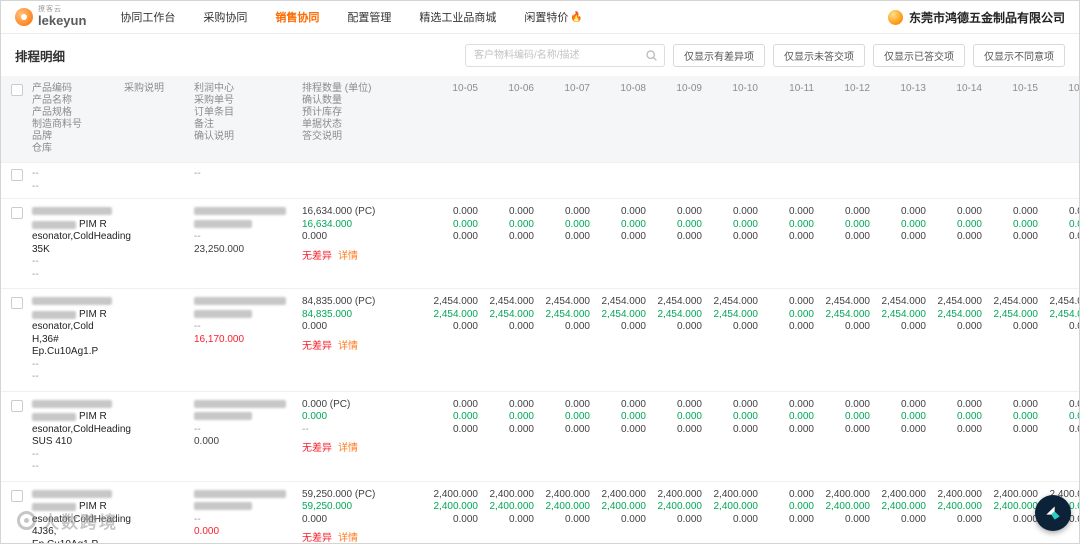 Image resolution: width=1080 pixels, height=544 pixels. Describe the element at coordinates (154, 119) in the screenshot. I see `header-purchase-note-column: 采购说明` at that location.